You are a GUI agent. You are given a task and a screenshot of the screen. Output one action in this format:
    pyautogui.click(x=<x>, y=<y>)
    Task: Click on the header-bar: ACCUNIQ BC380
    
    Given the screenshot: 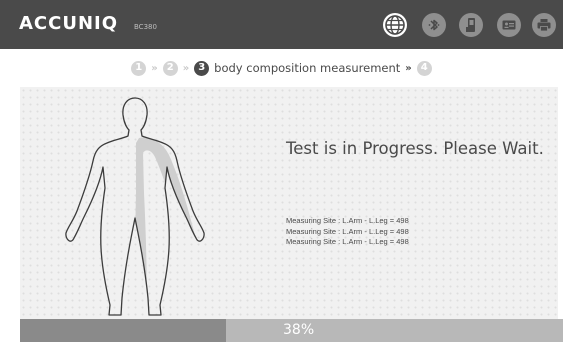 What is the action you would take?
    pyautogui.click(x=281, y=24)
    